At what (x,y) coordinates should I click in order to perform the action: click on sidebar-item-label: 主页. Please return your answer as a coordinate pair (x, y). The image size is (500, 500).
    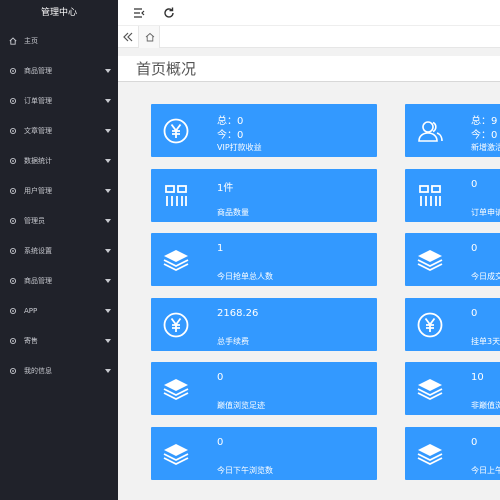
    Looking at the image, I should click on (31, 41).